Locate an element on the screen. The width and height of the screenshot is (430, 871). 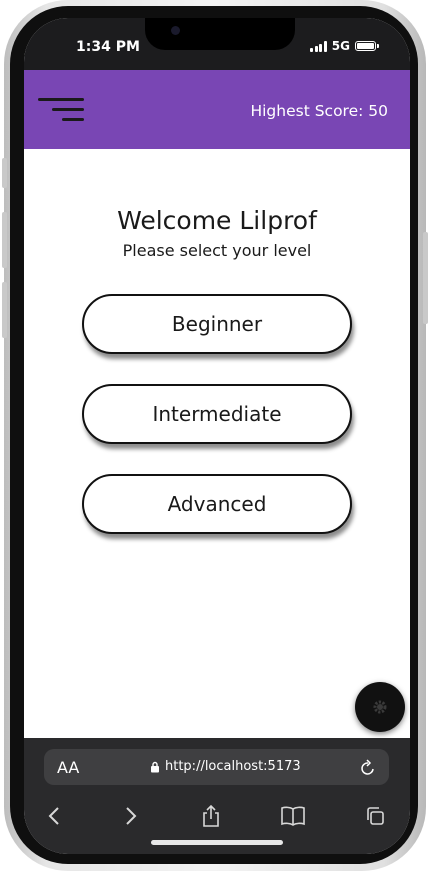
reload-icon is located at coordinates (368, 767).